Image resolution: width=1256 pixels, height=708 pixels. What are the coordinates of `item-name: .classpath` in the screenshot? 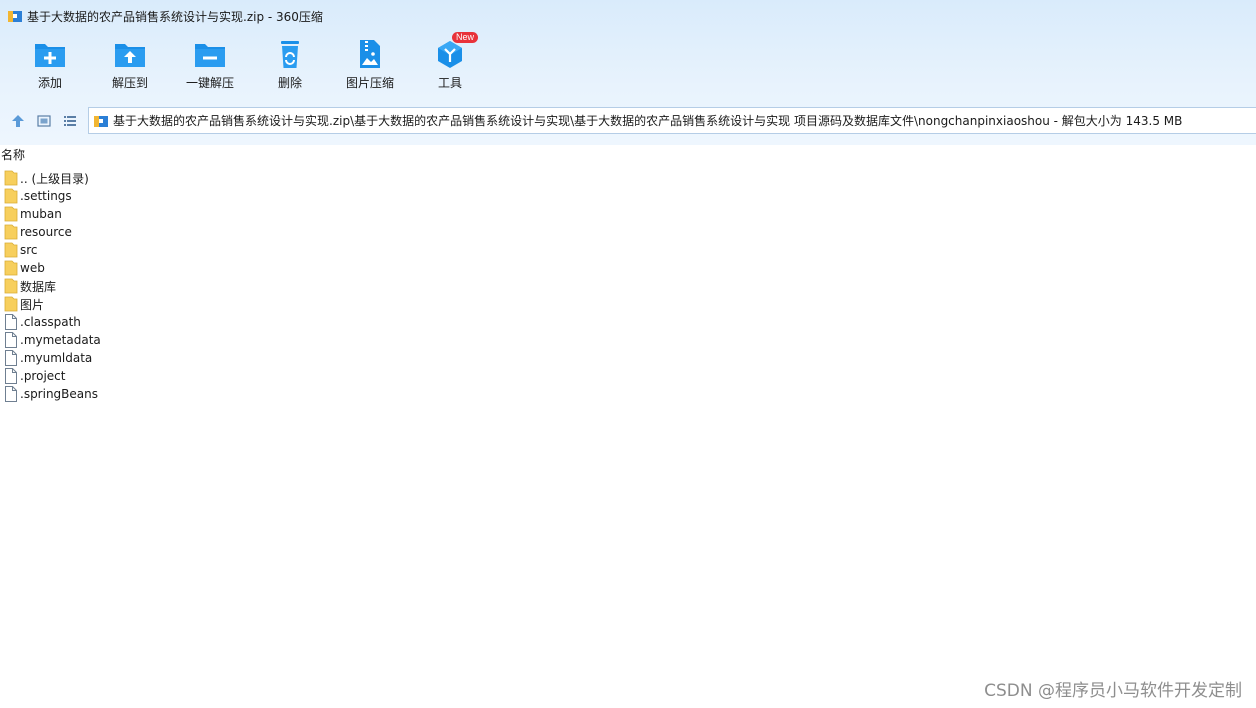 It's located at (50, 322).